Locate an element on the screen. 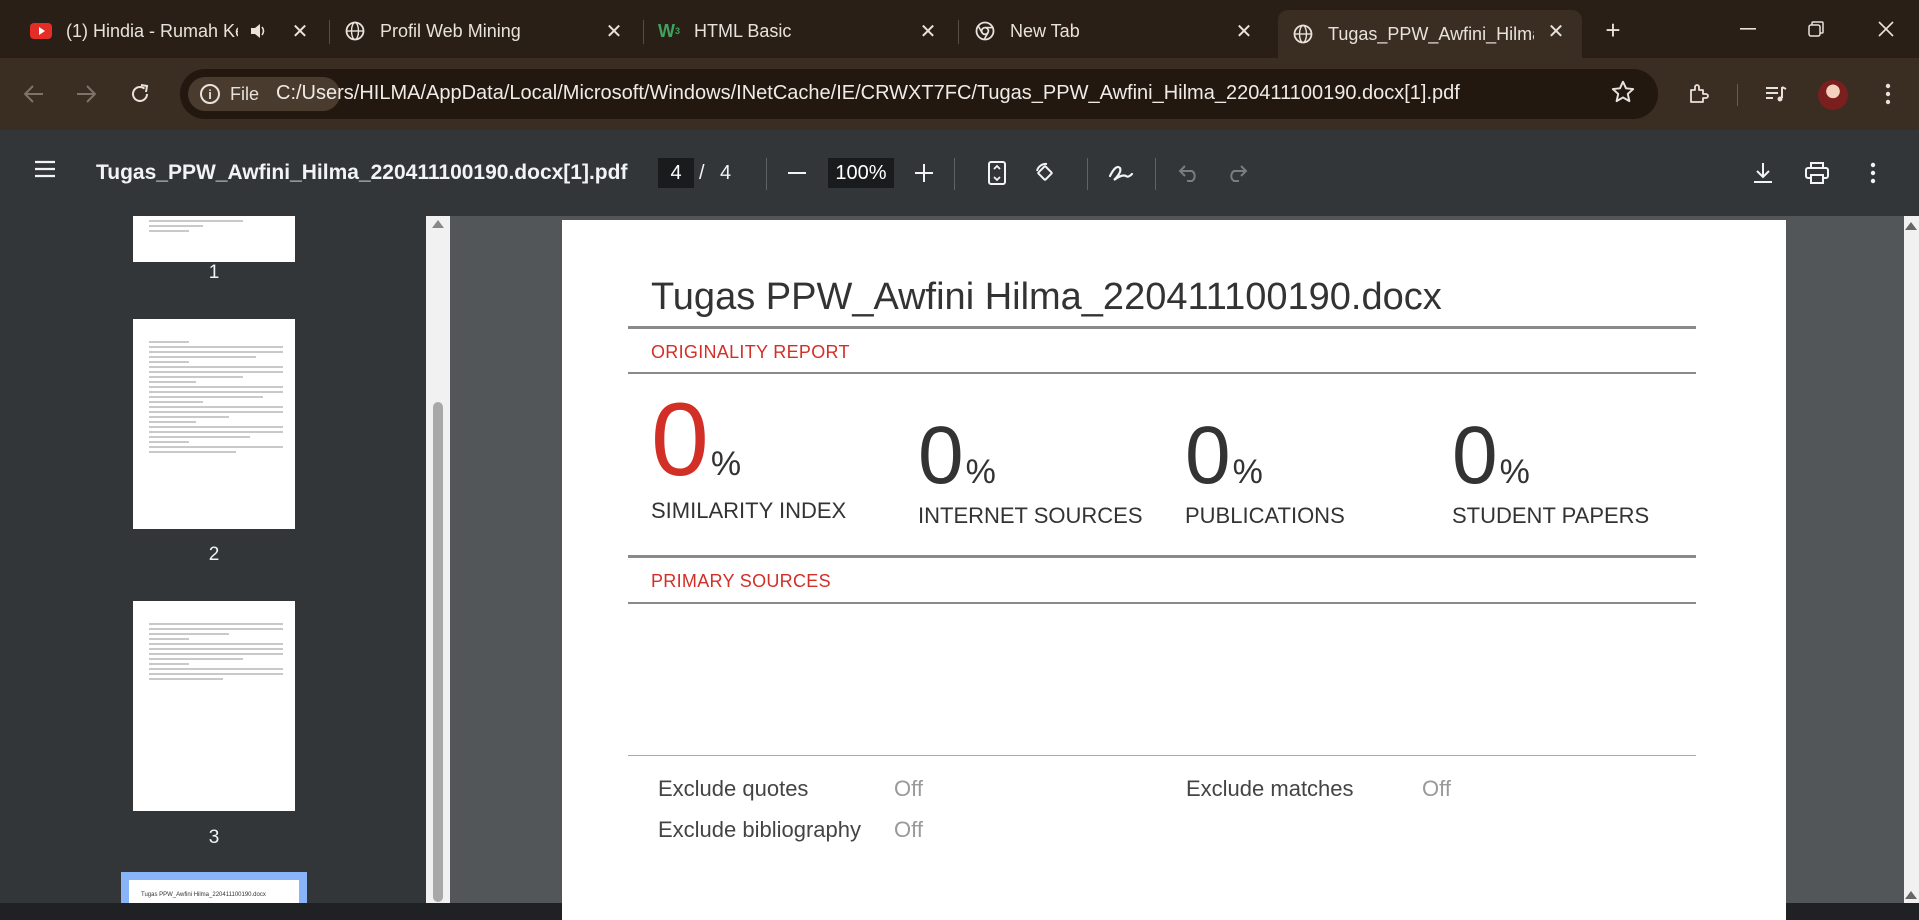  primary-sources-heading: PRIMARY SOURCES is located at coordinates (741, 581).